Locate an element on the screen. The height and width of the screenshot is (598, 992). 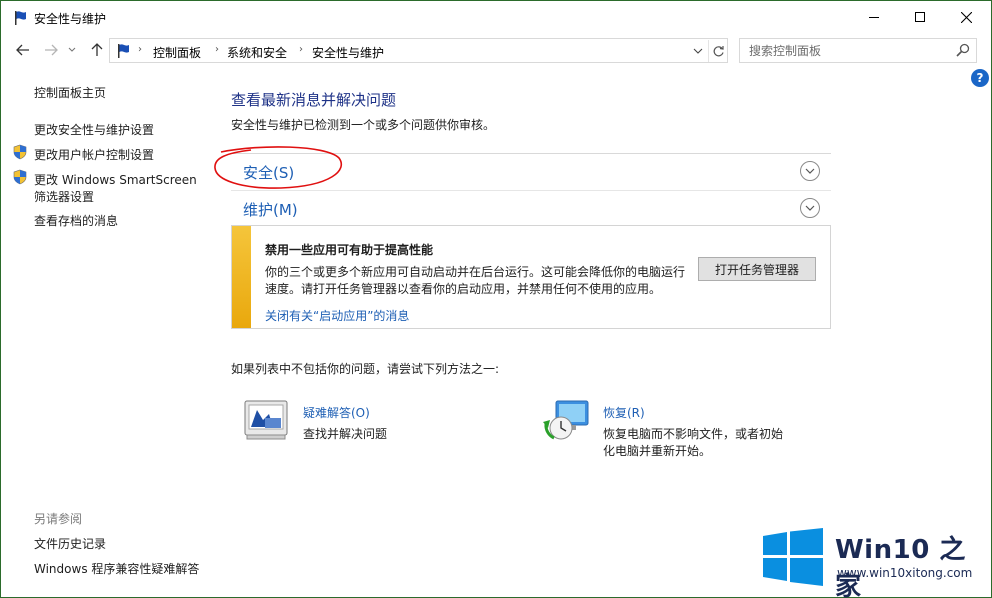
address-dropdown-button is located at coordinates (698, 51).